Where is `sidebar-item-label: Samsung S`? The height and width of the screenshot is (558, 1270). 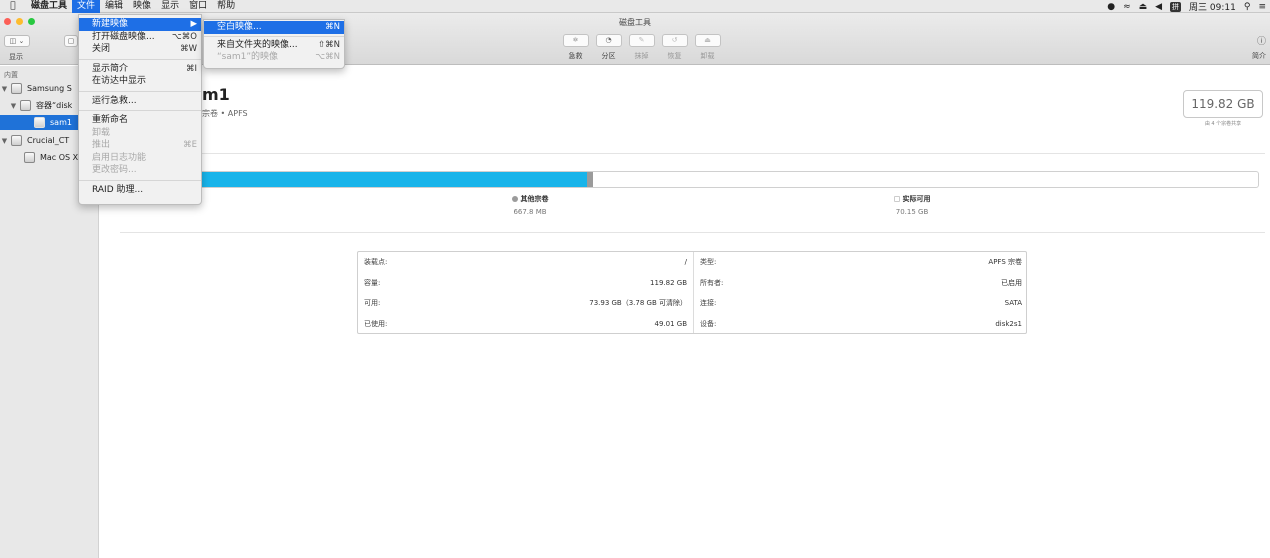
sidebar-item-label: Samsung S is located at coordinates (49, 88).